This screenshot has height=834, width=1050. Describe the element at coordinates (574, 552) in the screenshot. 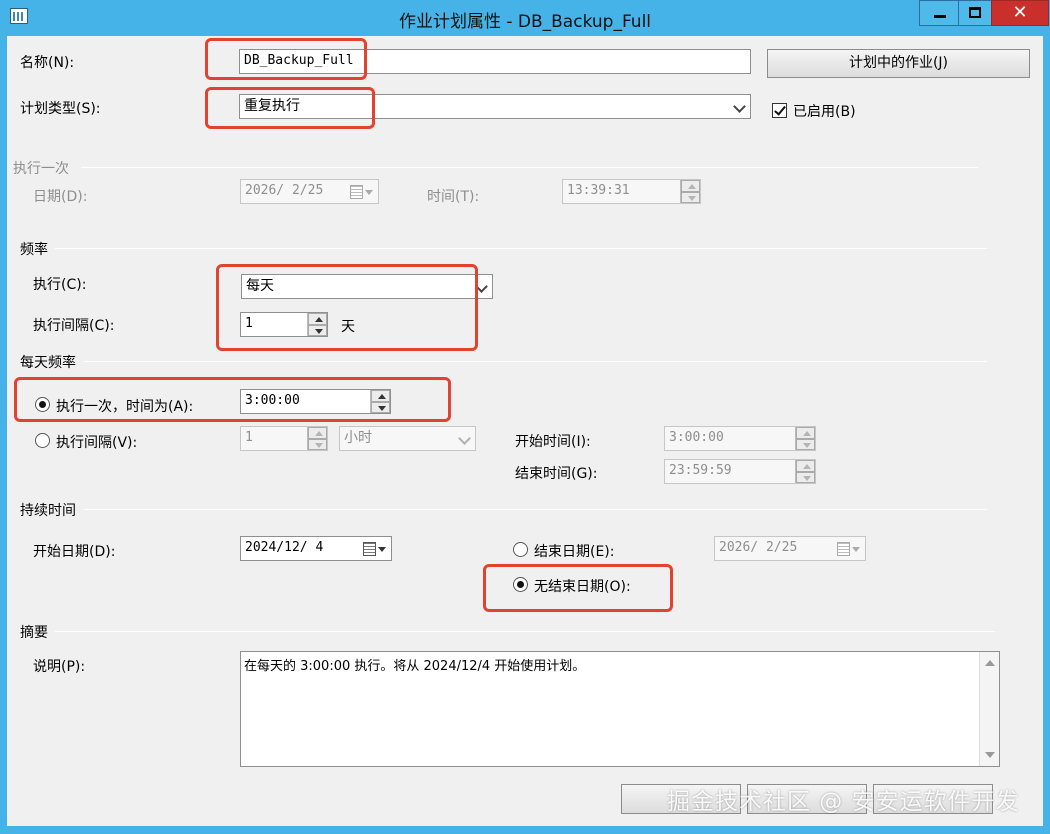

I see `end-date-label: 结束日期(E):` at that location.